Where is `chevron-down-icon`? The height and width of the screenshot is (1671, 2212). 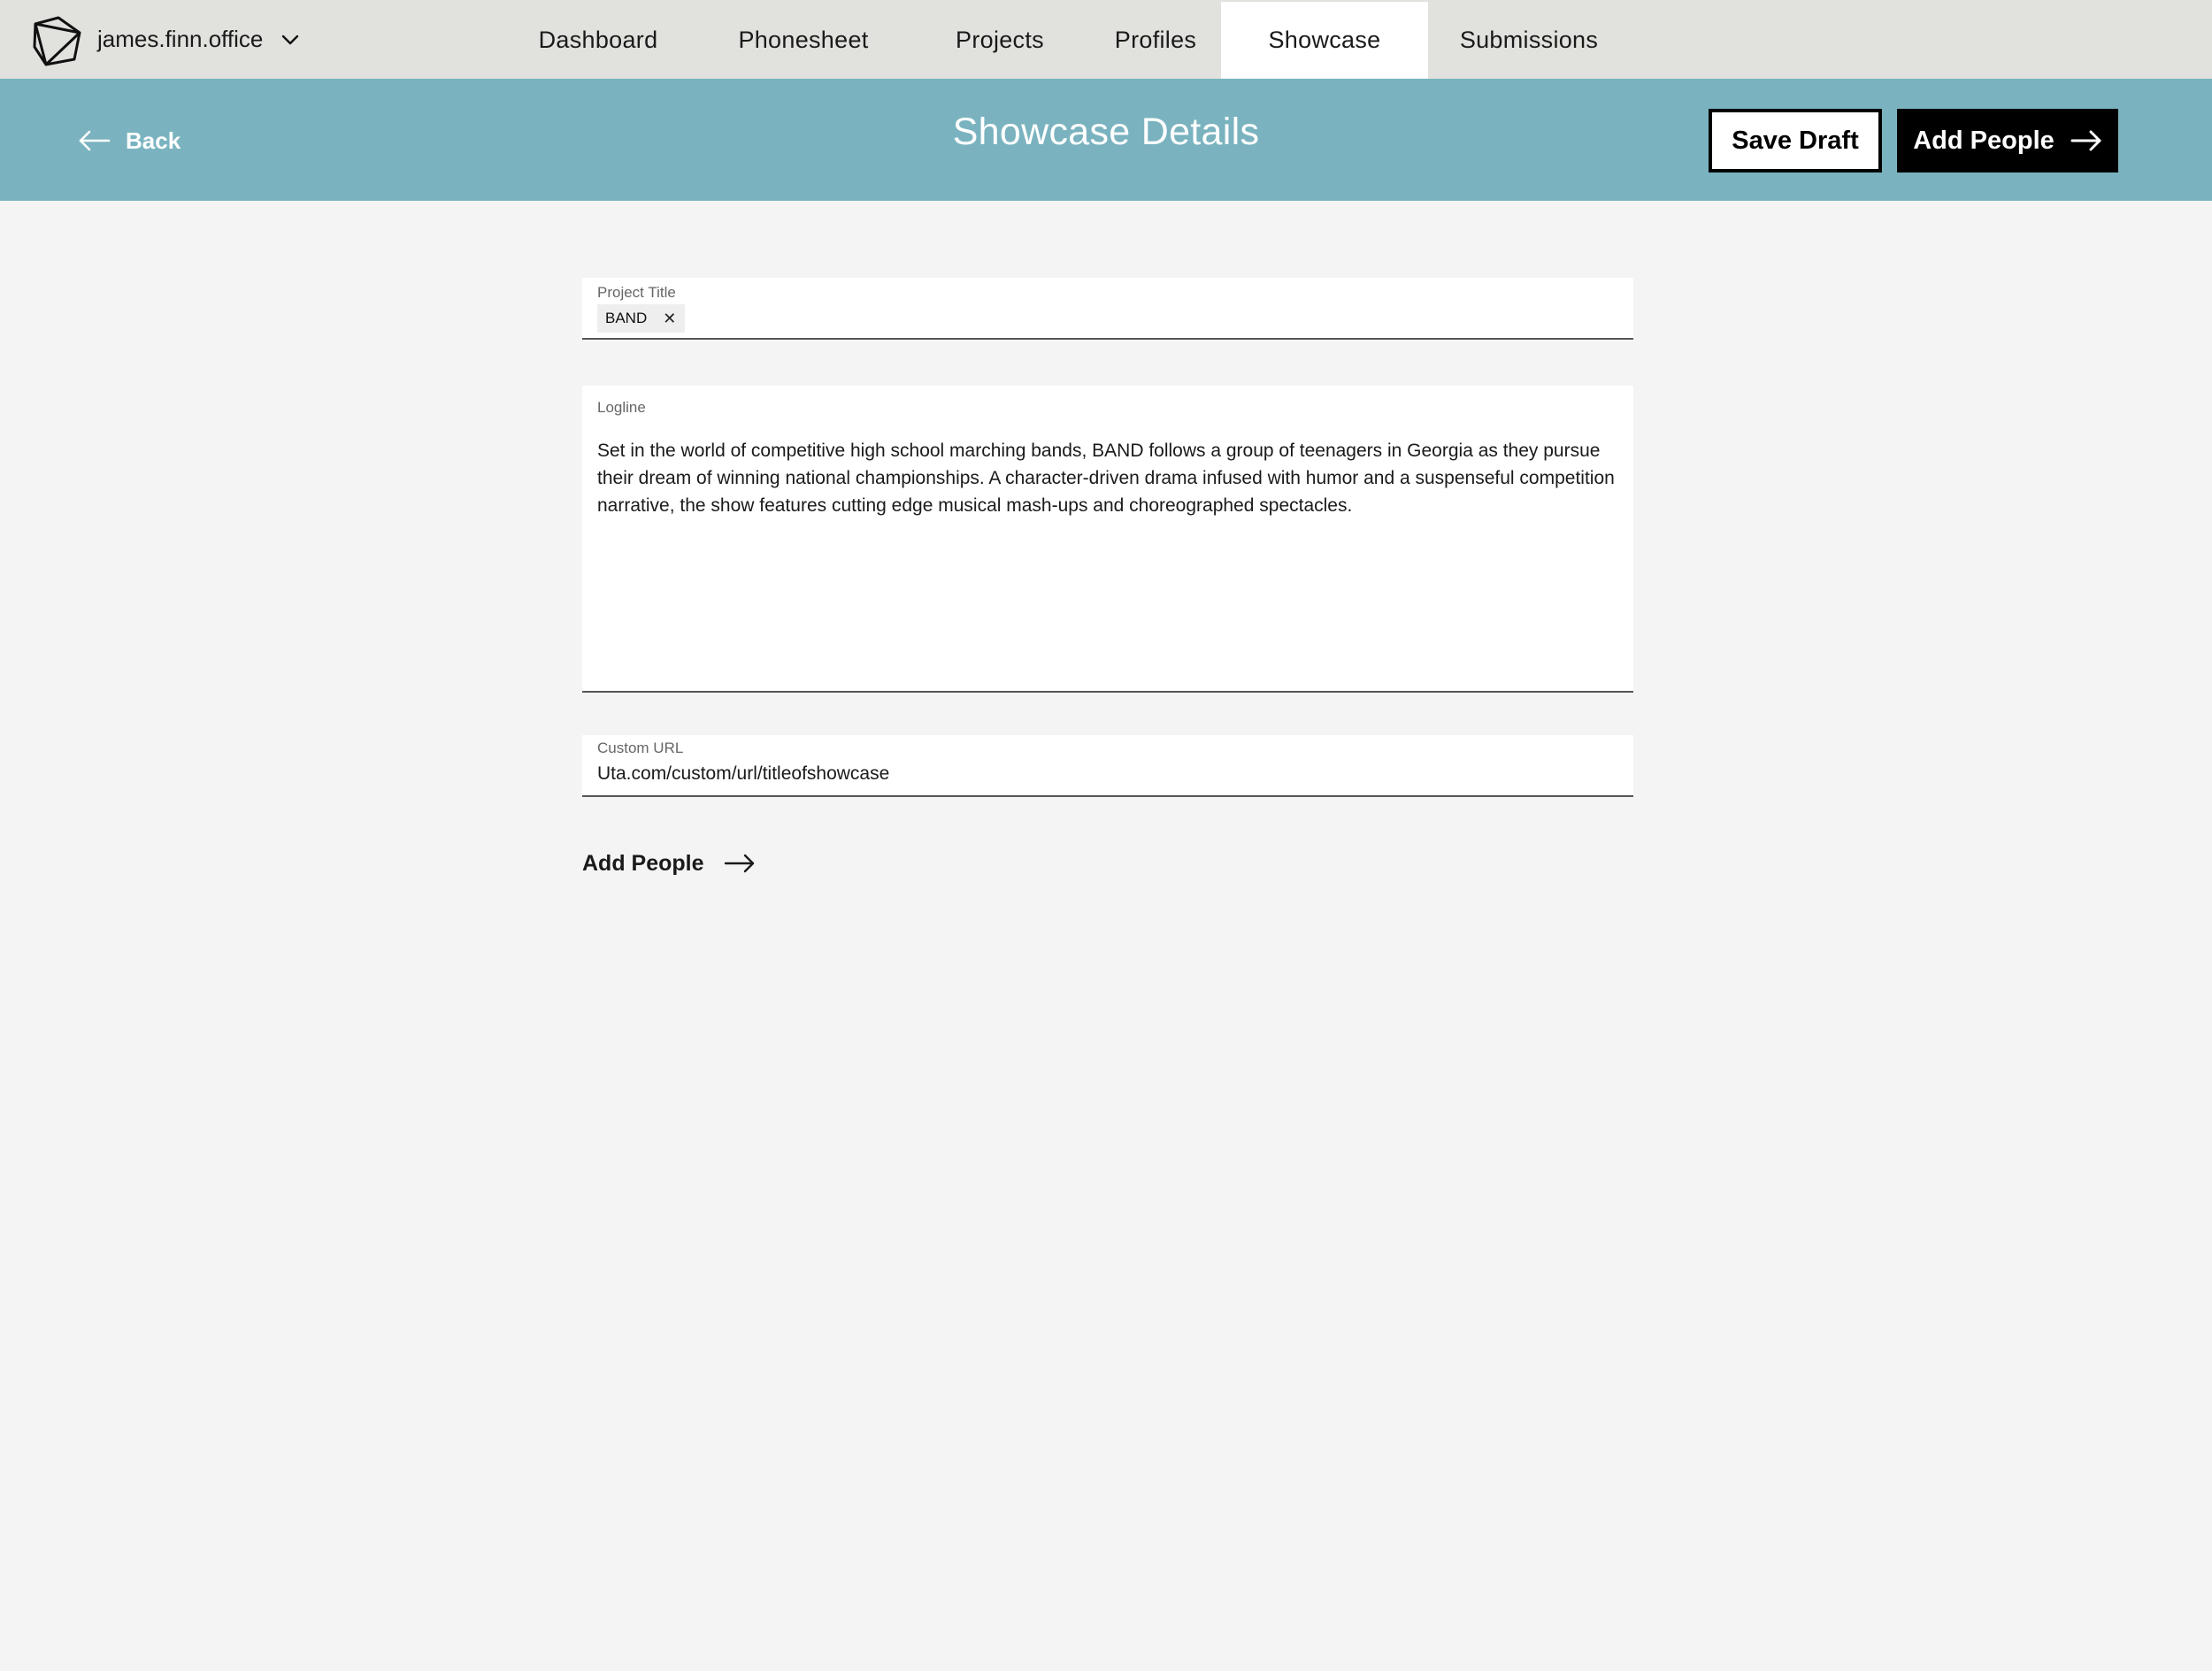 chevron-down-icon is located at coordinates (291, 39).